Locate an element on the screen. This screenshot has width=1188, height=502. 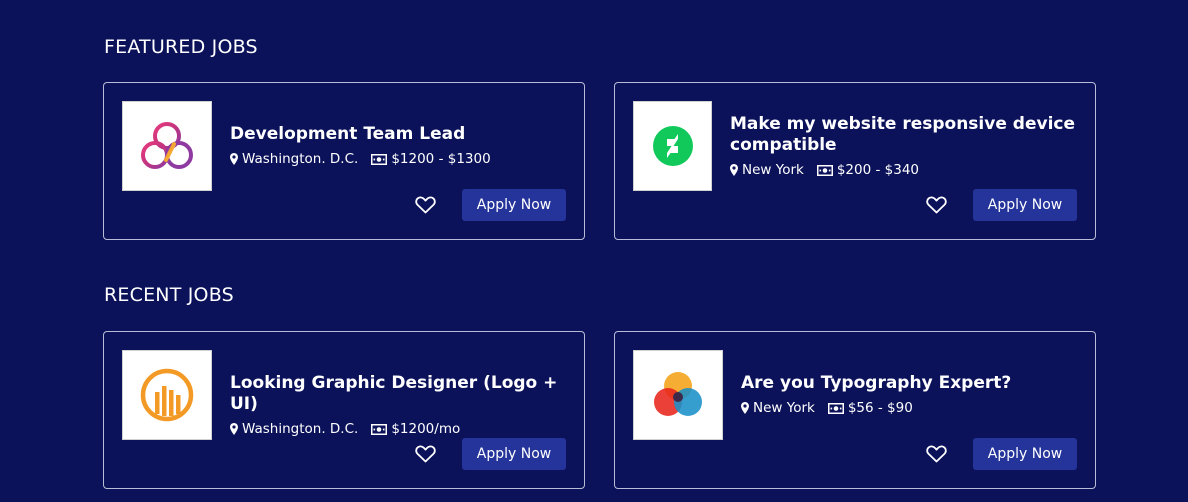
job-meta: Washington. D.C. $1200/mo is located at coordinates (399, 429).